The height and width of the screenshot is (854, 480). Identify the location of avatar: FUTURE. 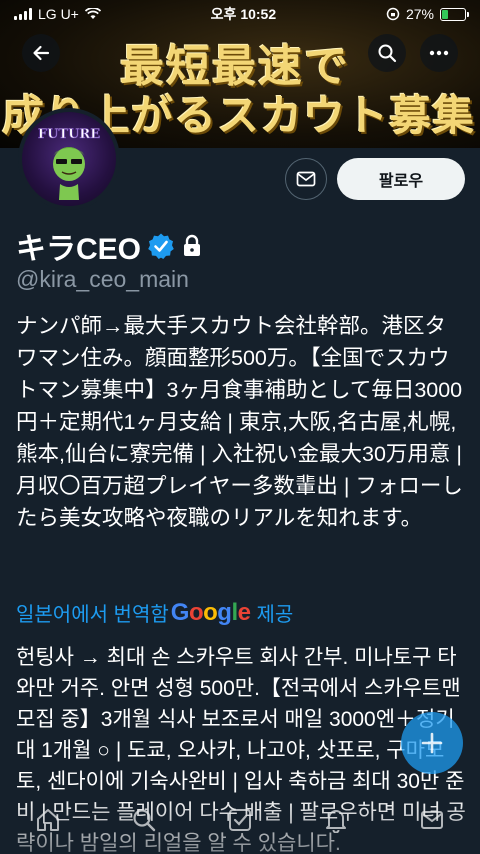
(69, 159).